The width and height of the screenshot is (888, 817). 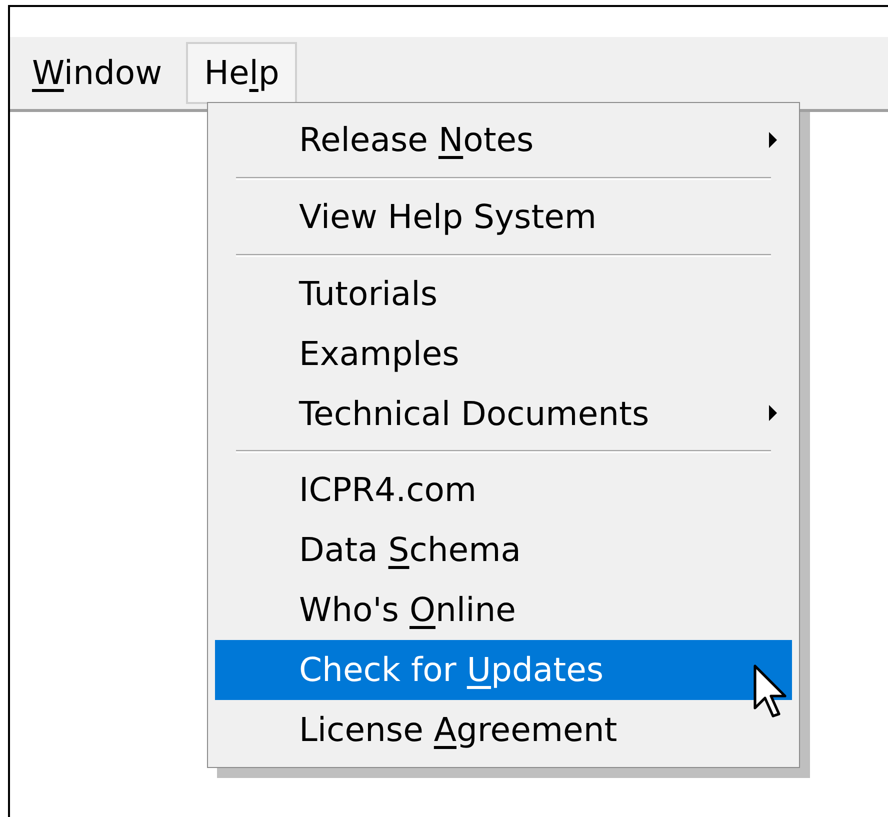 What do you see at coordinates (242, 73) in the screenshot?
I see `menu-bar-item: Help` at bounding box center [242, 73].